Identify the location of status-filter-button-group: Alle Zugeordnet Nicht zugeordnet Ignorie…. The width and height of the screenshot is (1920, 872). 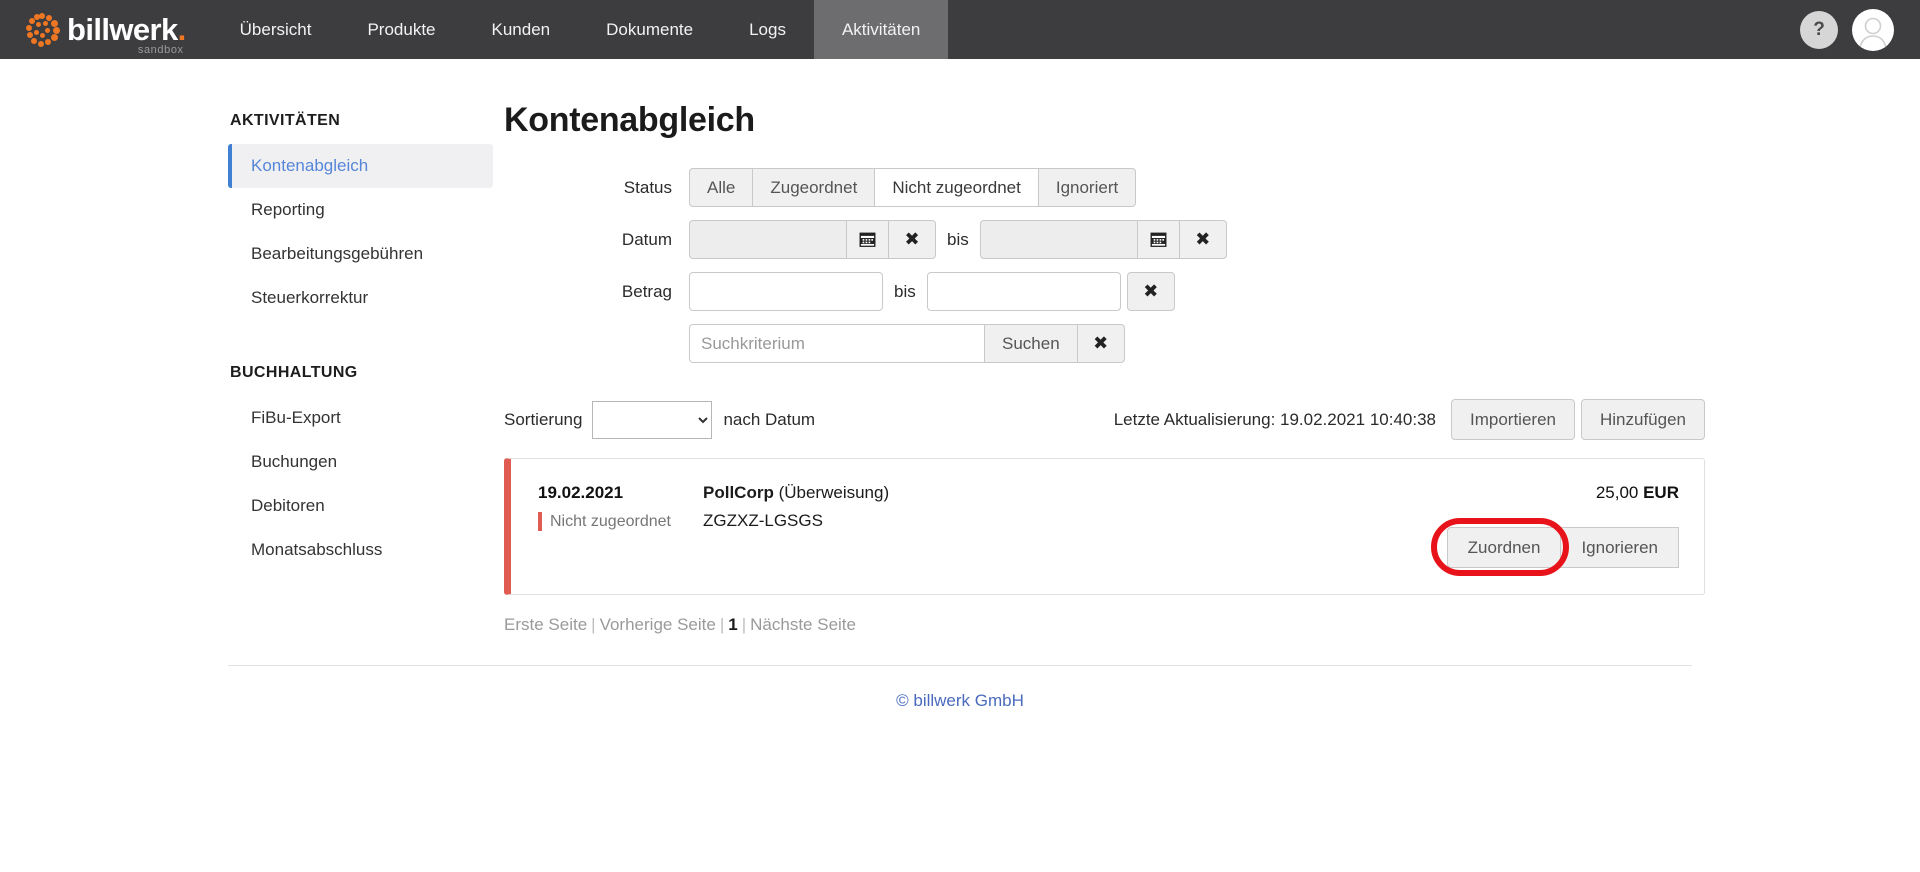
(913, 187).